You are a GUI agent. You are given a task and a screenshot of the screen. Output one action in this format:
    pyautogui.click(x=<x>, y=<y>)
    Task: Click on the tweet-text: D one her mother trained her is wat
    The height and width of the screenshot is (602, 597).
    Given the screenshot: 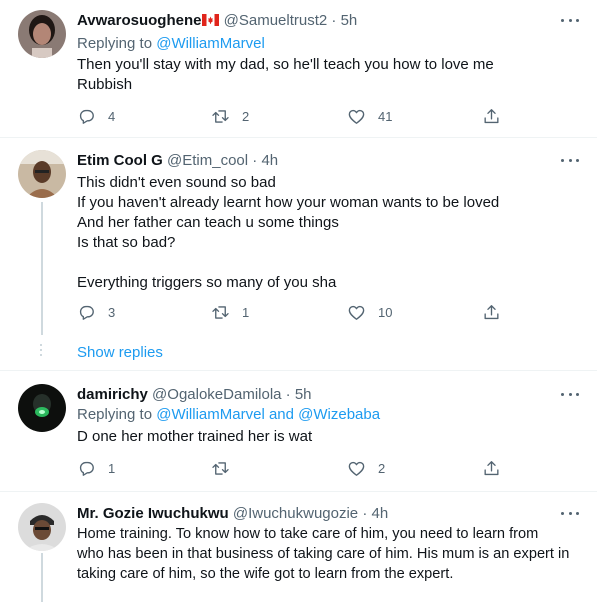 What is the action you would take?
    pyautogui.click(x=195, y=436)
    